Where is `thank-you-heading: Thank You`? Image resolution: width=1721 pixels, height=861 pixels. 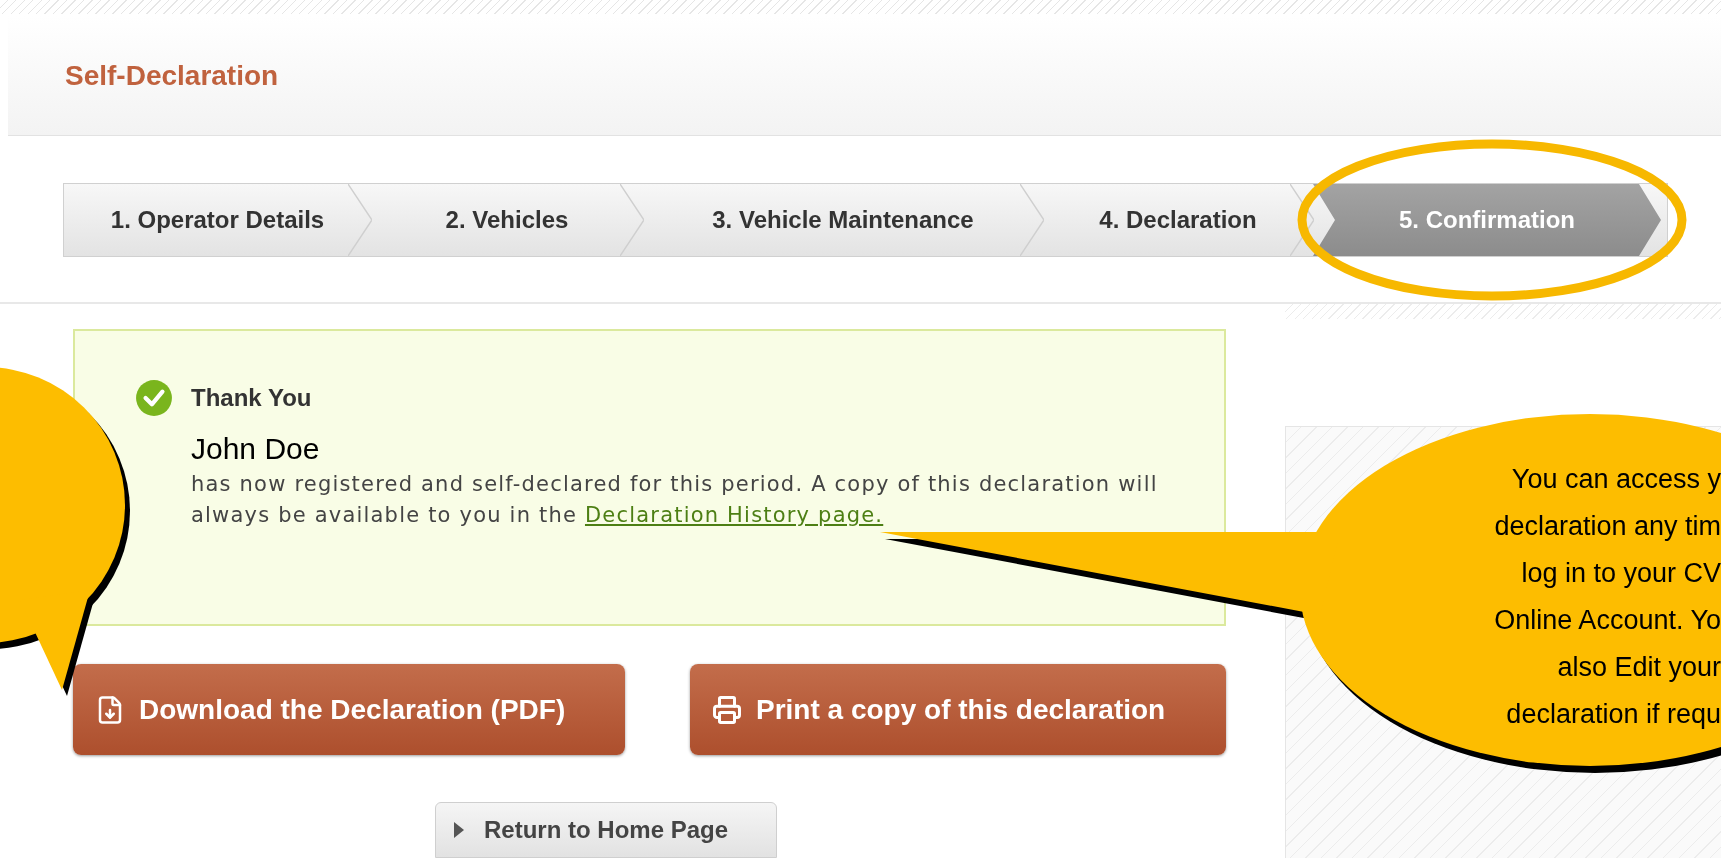 thank-you-heading: Thank You is located at coordinates (251, 398).